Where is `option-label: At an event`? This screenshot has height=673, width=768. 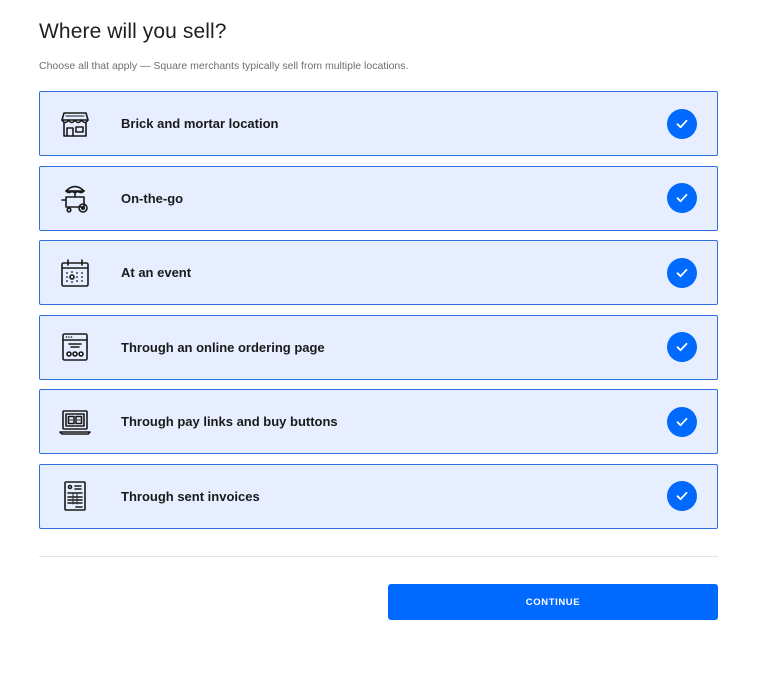
option-label: At an event is located at coordinates (156, 273).